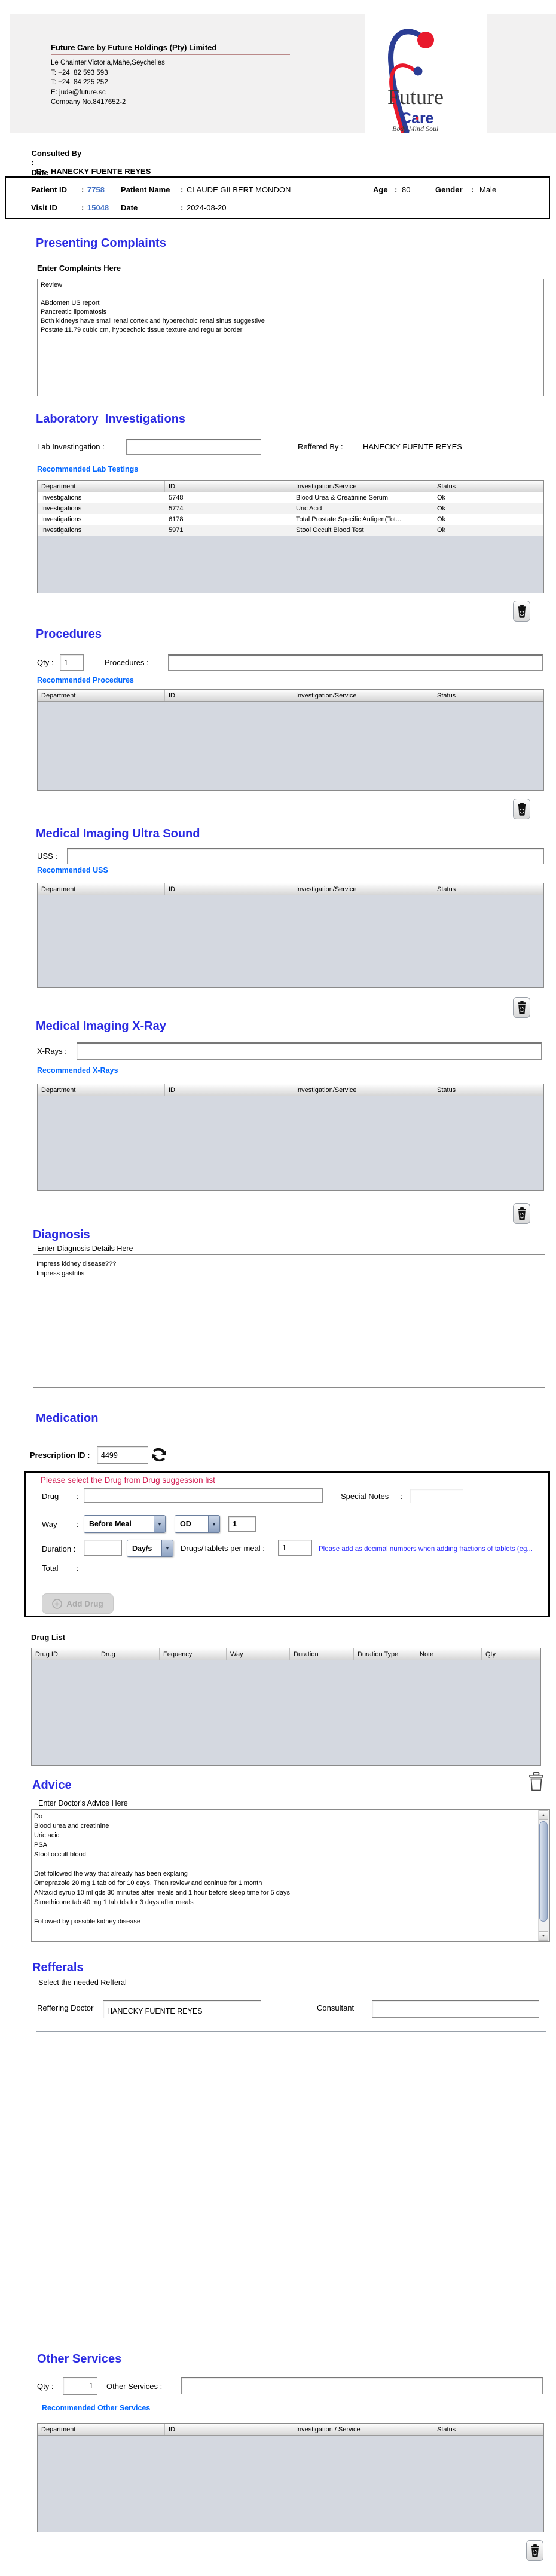 The height and width of the screenshot is (2576, 556). What do you see at coordinates (535, 2550) in the screenshot?
I see `other-delete-button` at bounding box center [535, 2550].